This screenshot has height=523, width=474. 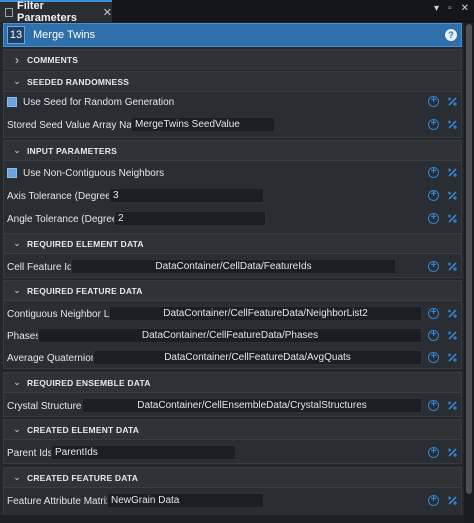 I want to click on tab-title: Filter Parameters, so click(x=47, y=12).